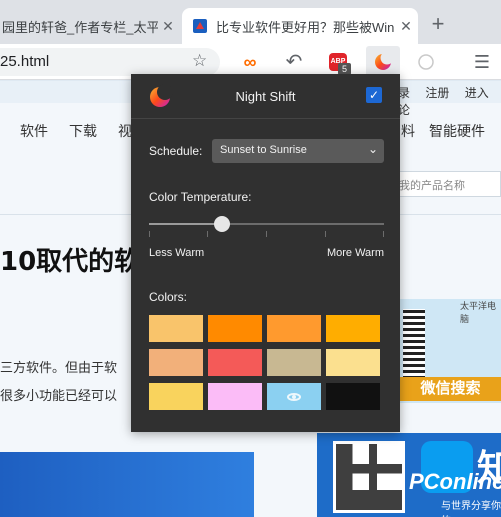 The height and width of the screenshot is (517, 501). I want to click on eye-icon, so click(294, 396).